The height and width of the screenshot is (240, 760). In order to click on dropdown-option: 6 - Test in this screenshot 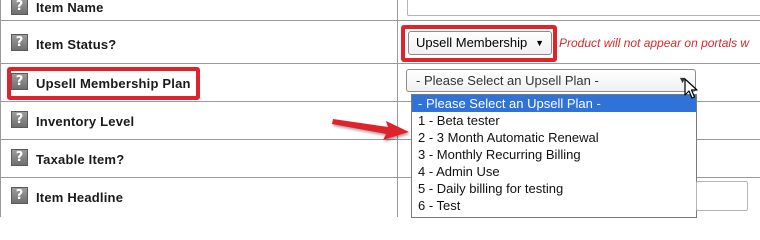, I will do `click(554, 205)`.